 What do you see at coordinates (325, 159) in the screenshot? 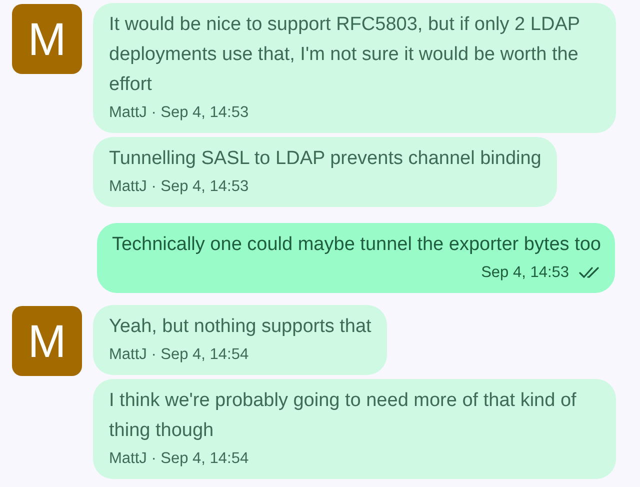
I see `message-text: Tunnelling SASL to LDAP prevents channel binding` at bounding box center [325, 159].